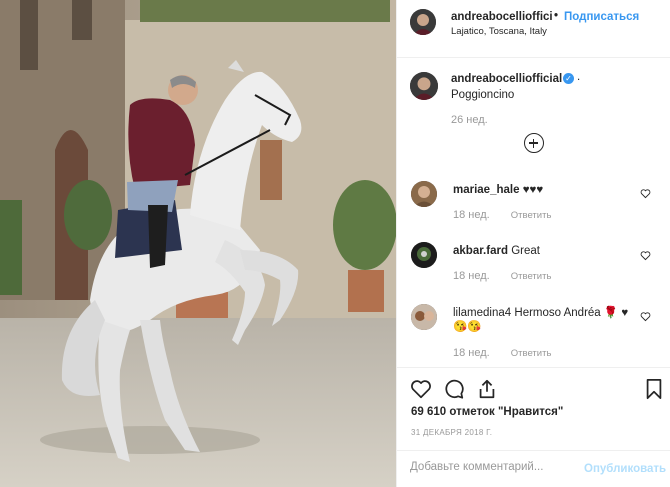 This screenshot has width=670, height=487. Describe the element at coordinates (480, 251) in the screenshot. I see `comment-username: akbar.fard` at that location.